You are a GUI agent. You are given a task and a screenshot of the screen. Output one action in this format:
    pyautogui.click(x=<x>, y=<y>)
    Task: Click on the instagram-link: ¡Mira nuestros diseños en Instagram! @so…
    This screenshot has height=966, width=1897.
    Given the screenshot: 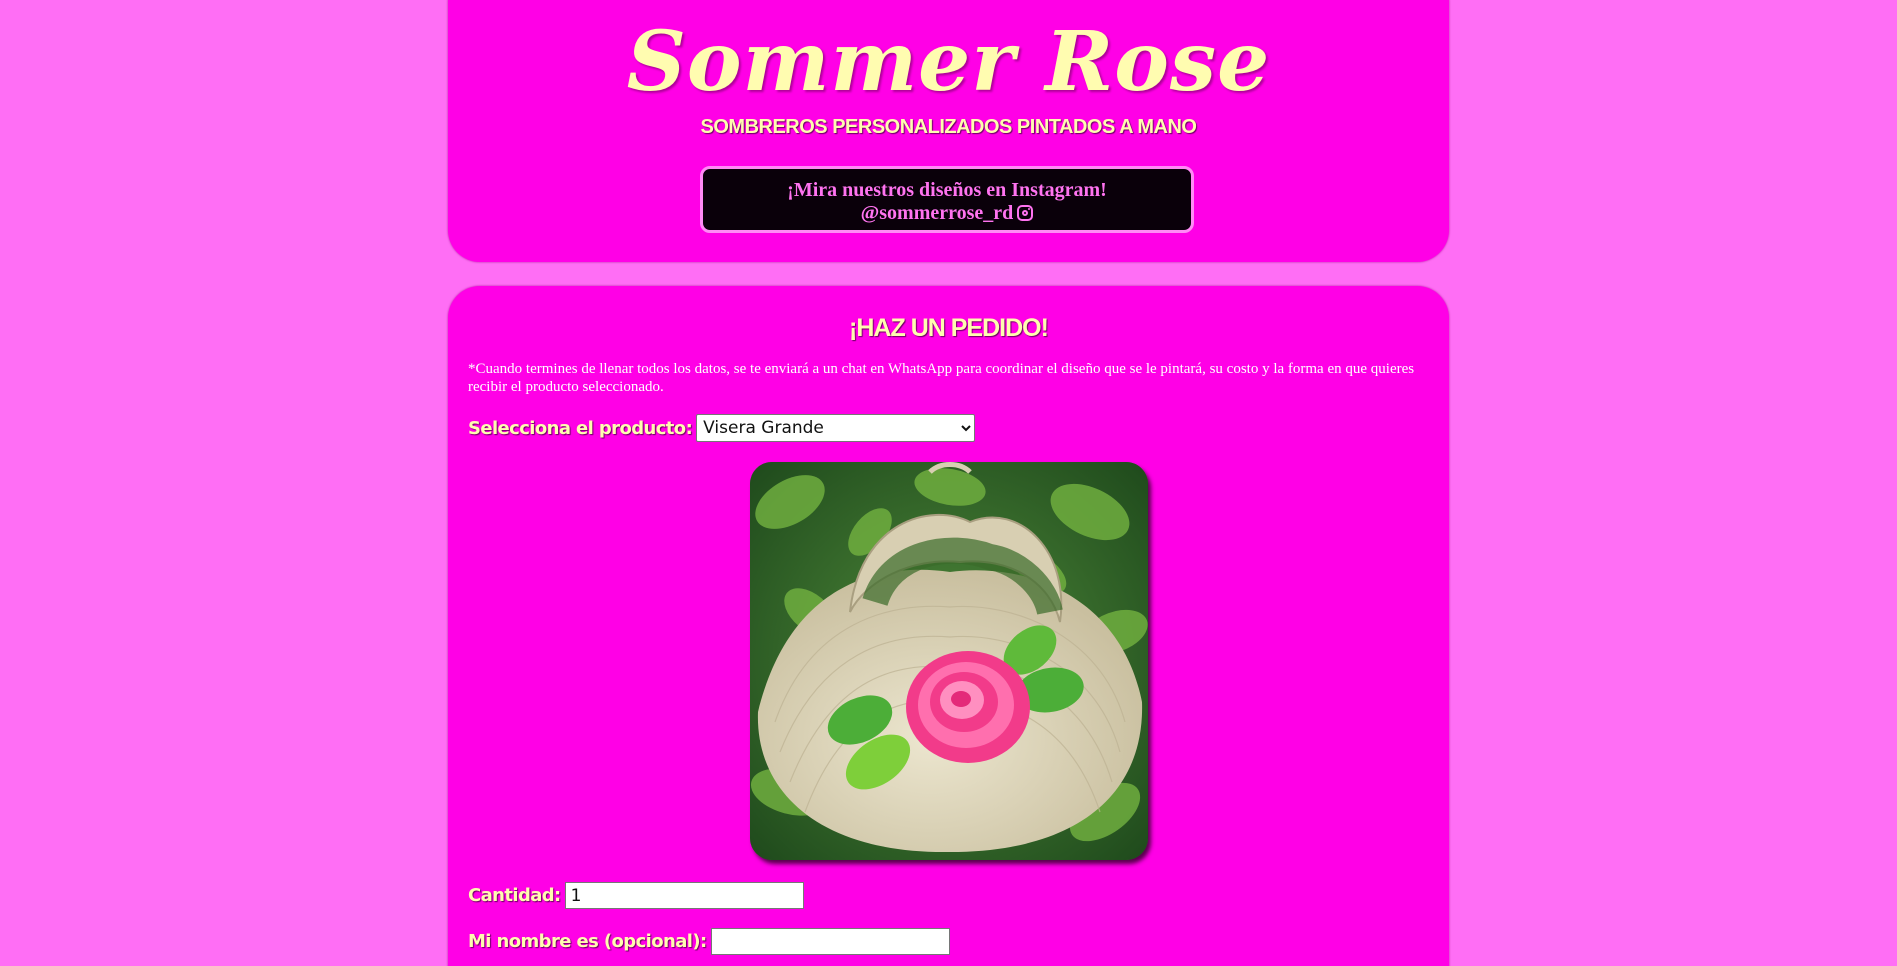 What is the action you would take?
    pyautogui.click(x=947, y=199)
    